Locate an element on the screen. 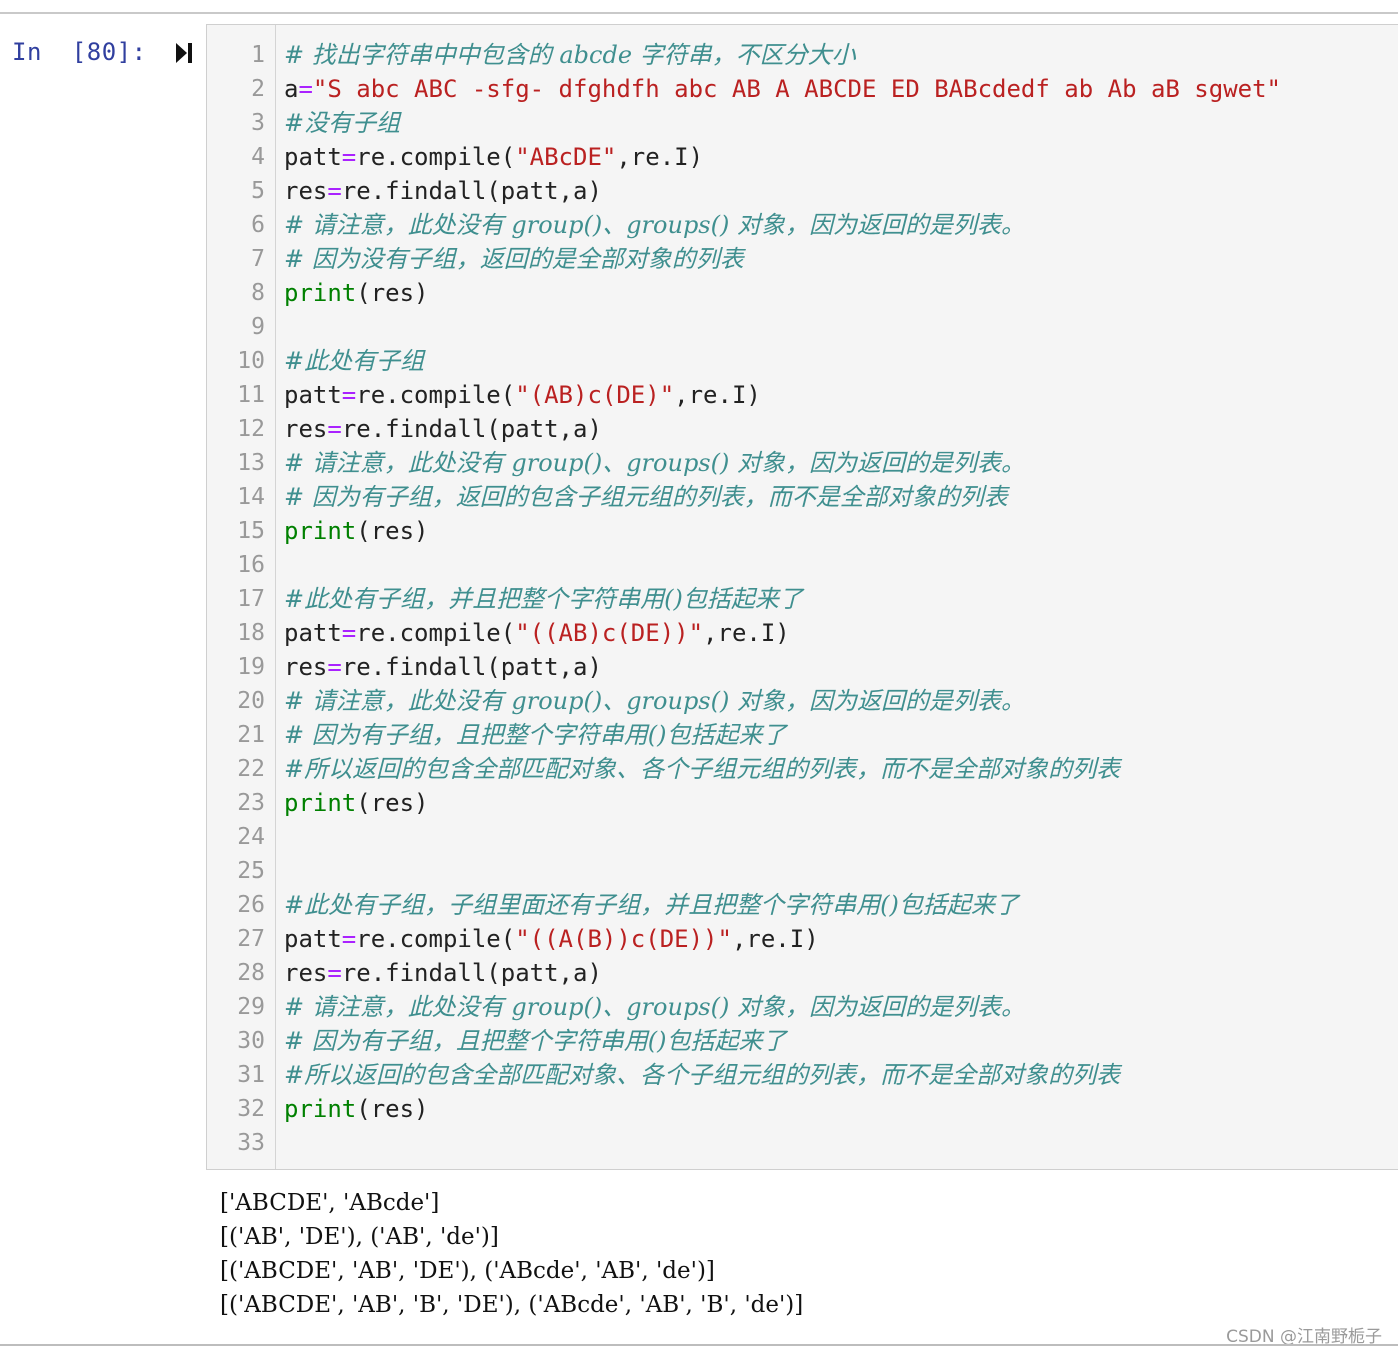 The height and width of the screenshot is (1354, 1398). code-text: patt=re.compile("(AB)c(DE)",re.I) is located at coordinates (522, 395).